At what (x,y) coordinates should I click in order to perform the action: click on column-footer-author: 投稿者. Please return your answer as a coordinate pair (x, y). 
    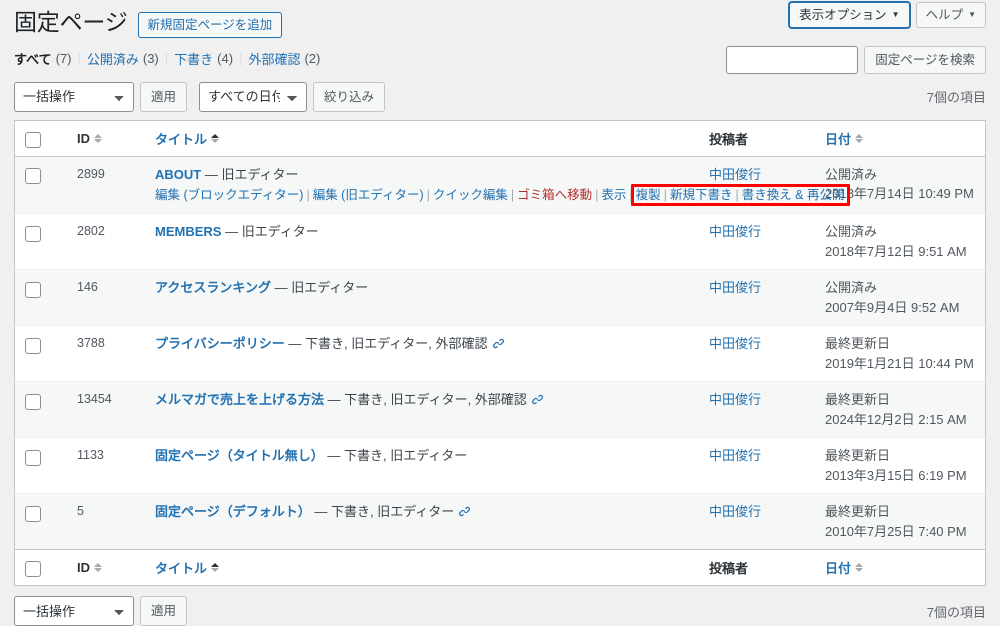
    Looking at the image, I should click on (757, 567).